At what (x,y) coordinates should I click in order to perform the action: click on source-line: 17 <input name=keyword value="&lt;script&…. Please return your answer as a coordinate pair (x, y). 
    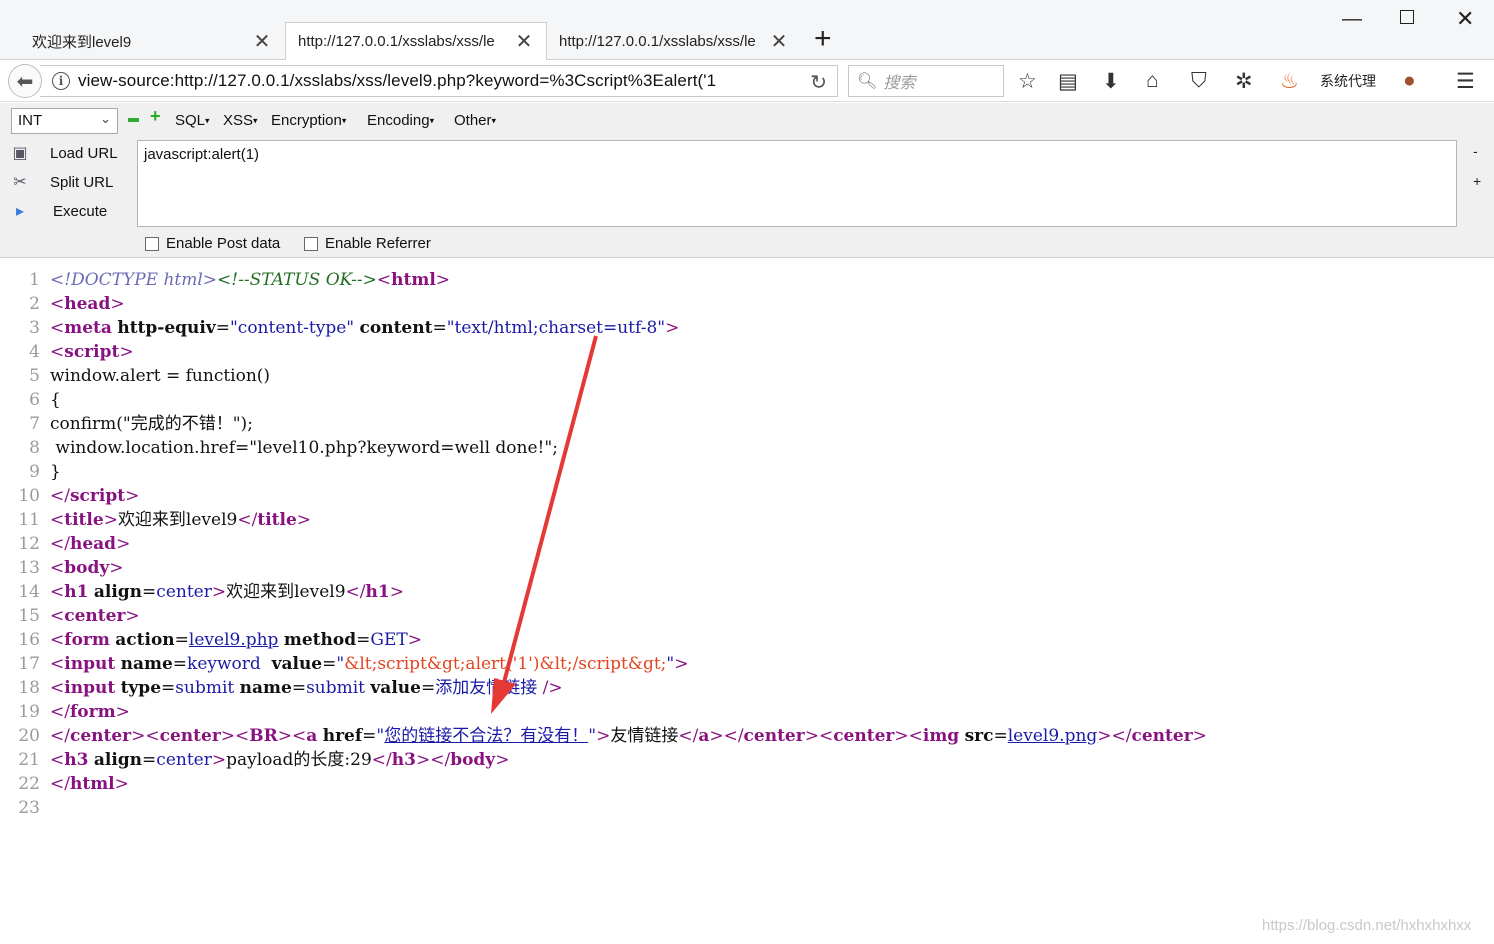
    Looking at the image, I should click on (353, 664).